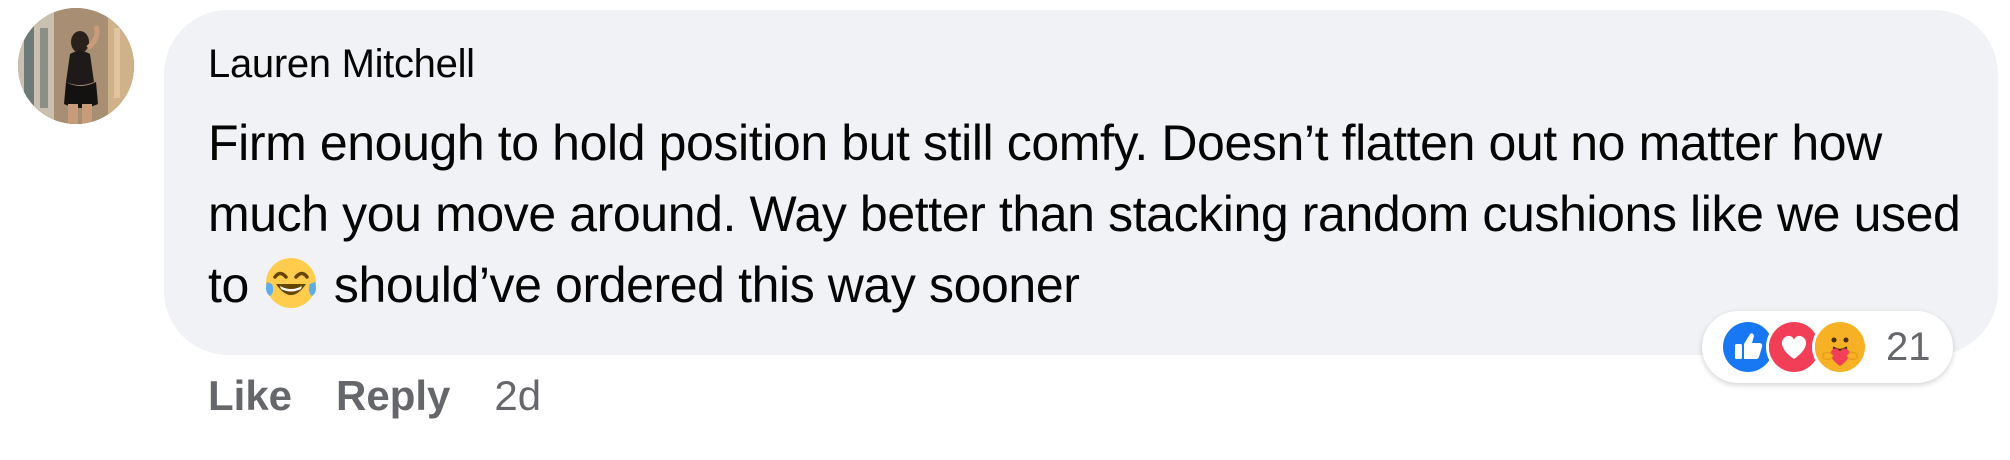 This screenshot has width=2010, height=460. I want to click on face-with-tears-of-joy-icon, so click(291, 283).